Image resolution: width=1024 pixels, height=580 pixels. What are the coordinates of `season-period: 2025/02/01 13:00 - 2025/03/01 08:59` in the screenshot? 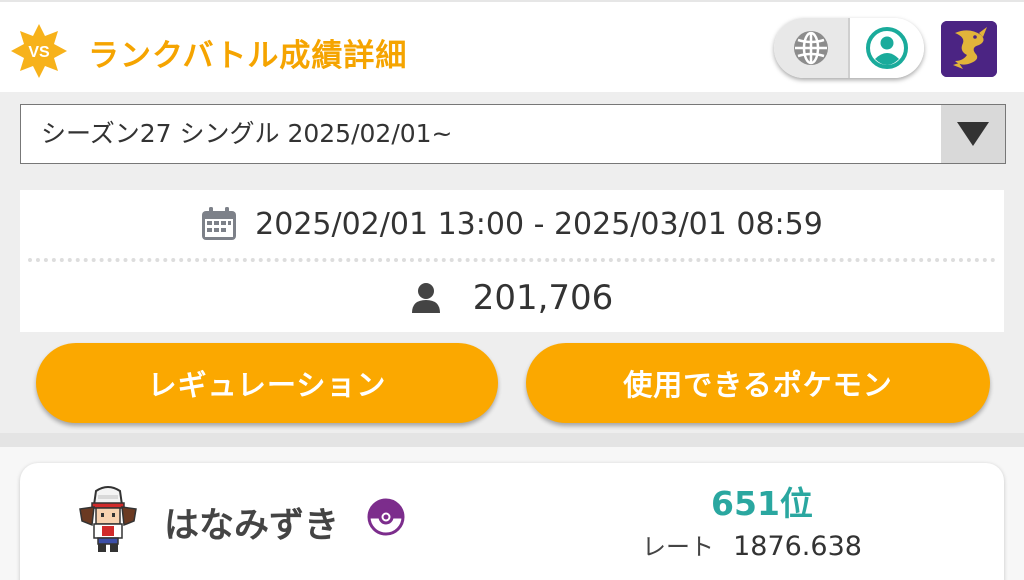 It's located at (539, 224).